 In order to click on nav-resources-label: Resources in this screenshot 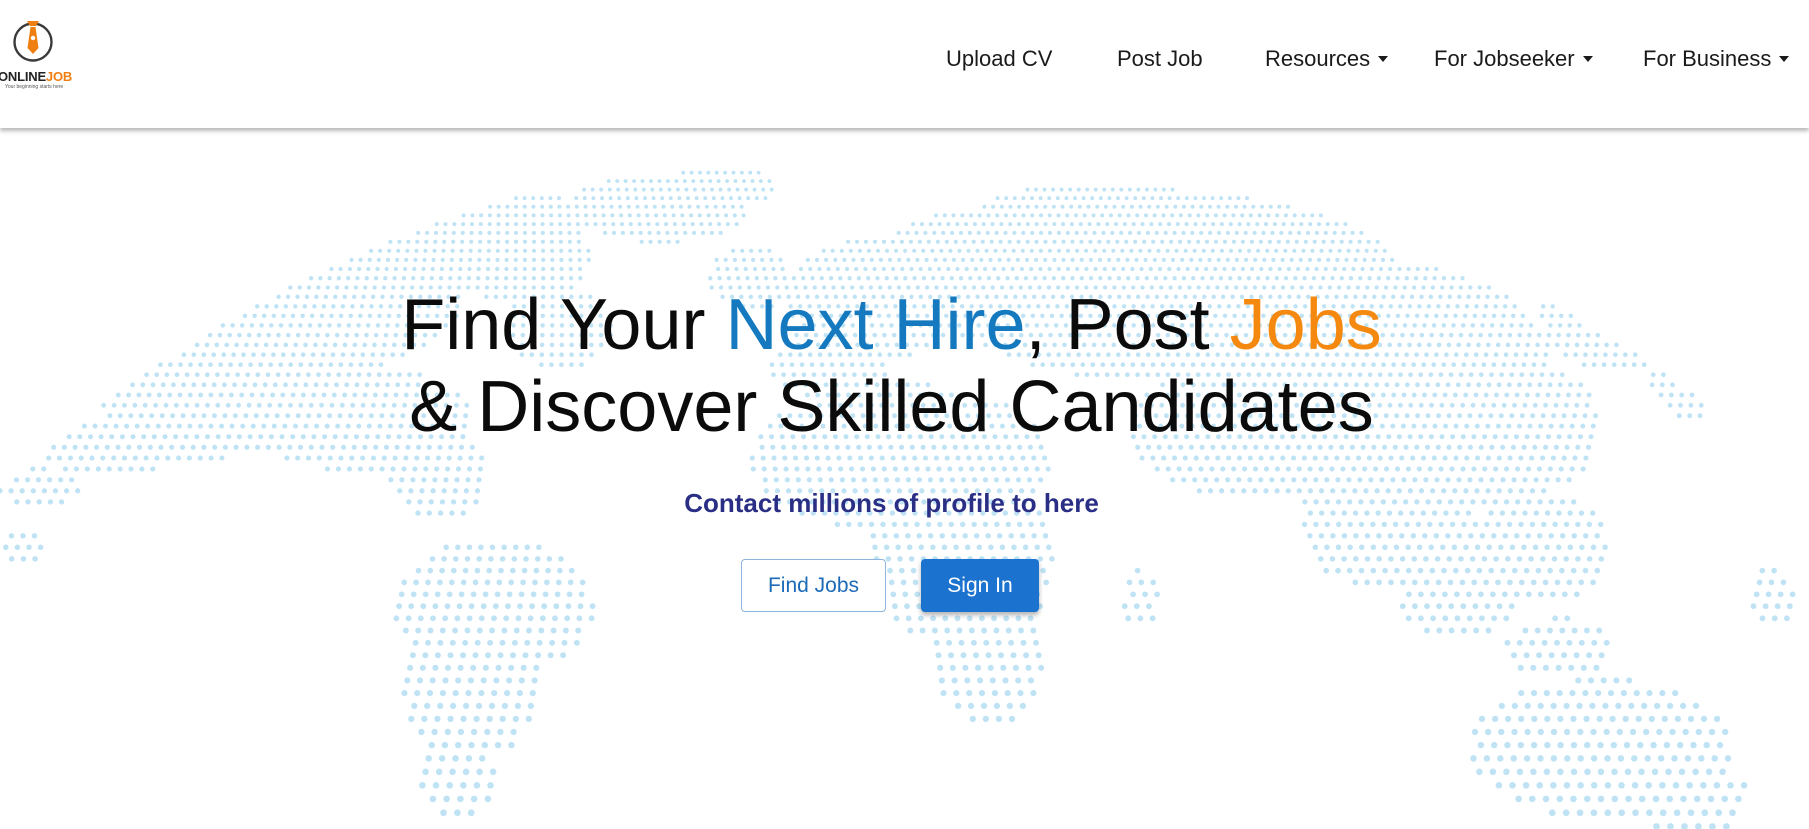, I will do `click(1318, 58)`.